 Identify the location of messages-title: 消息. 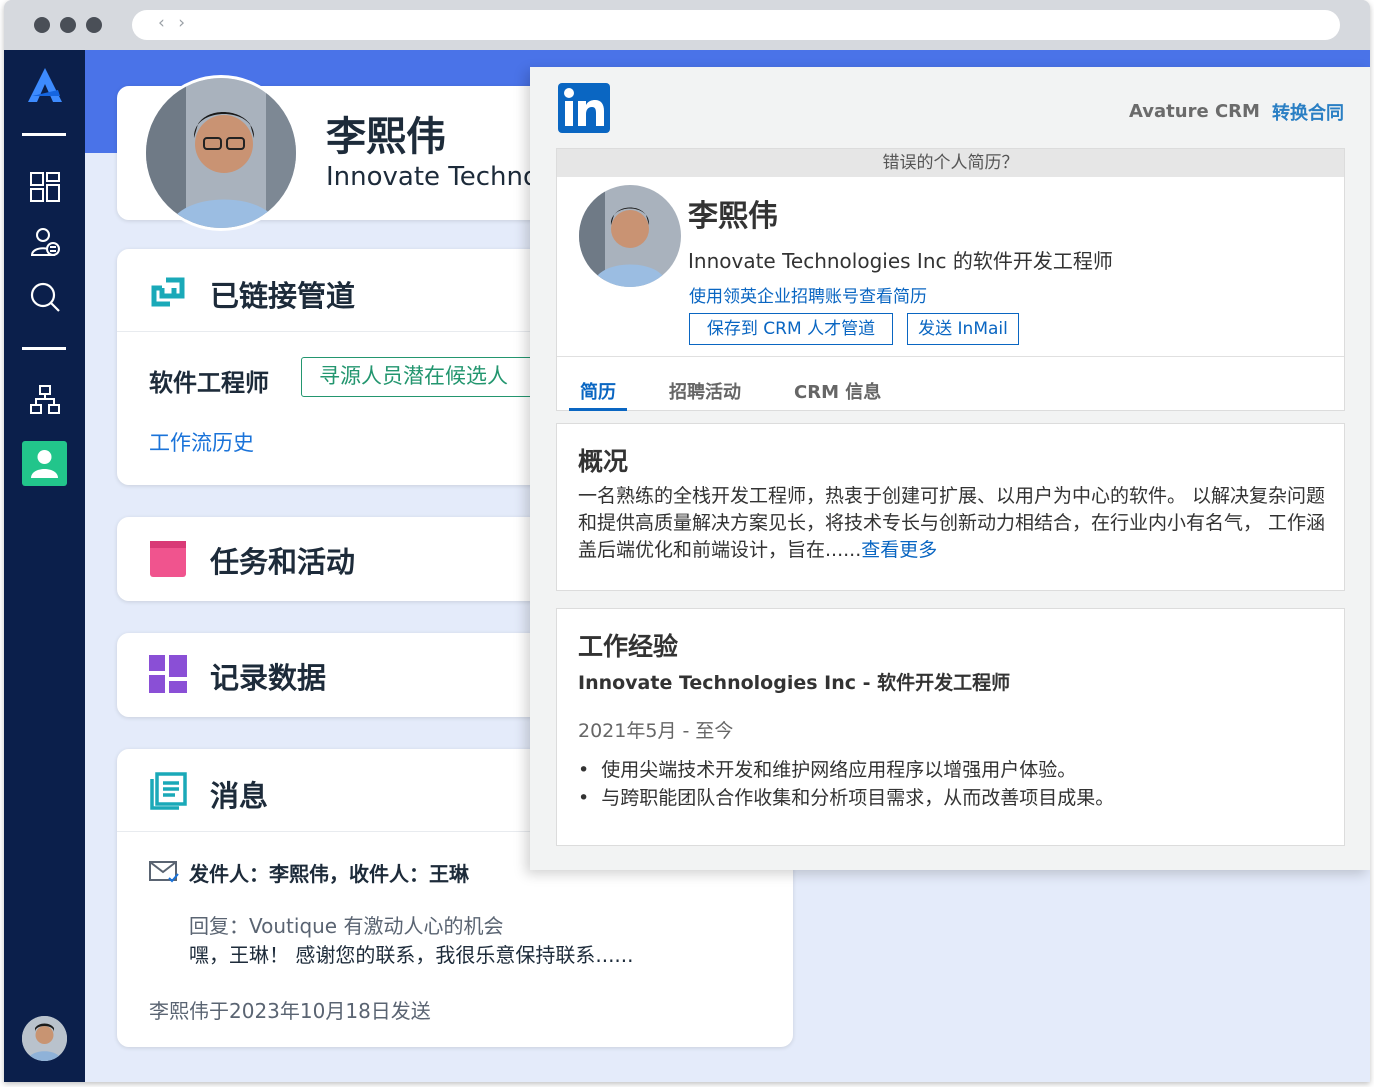
(239, 796).